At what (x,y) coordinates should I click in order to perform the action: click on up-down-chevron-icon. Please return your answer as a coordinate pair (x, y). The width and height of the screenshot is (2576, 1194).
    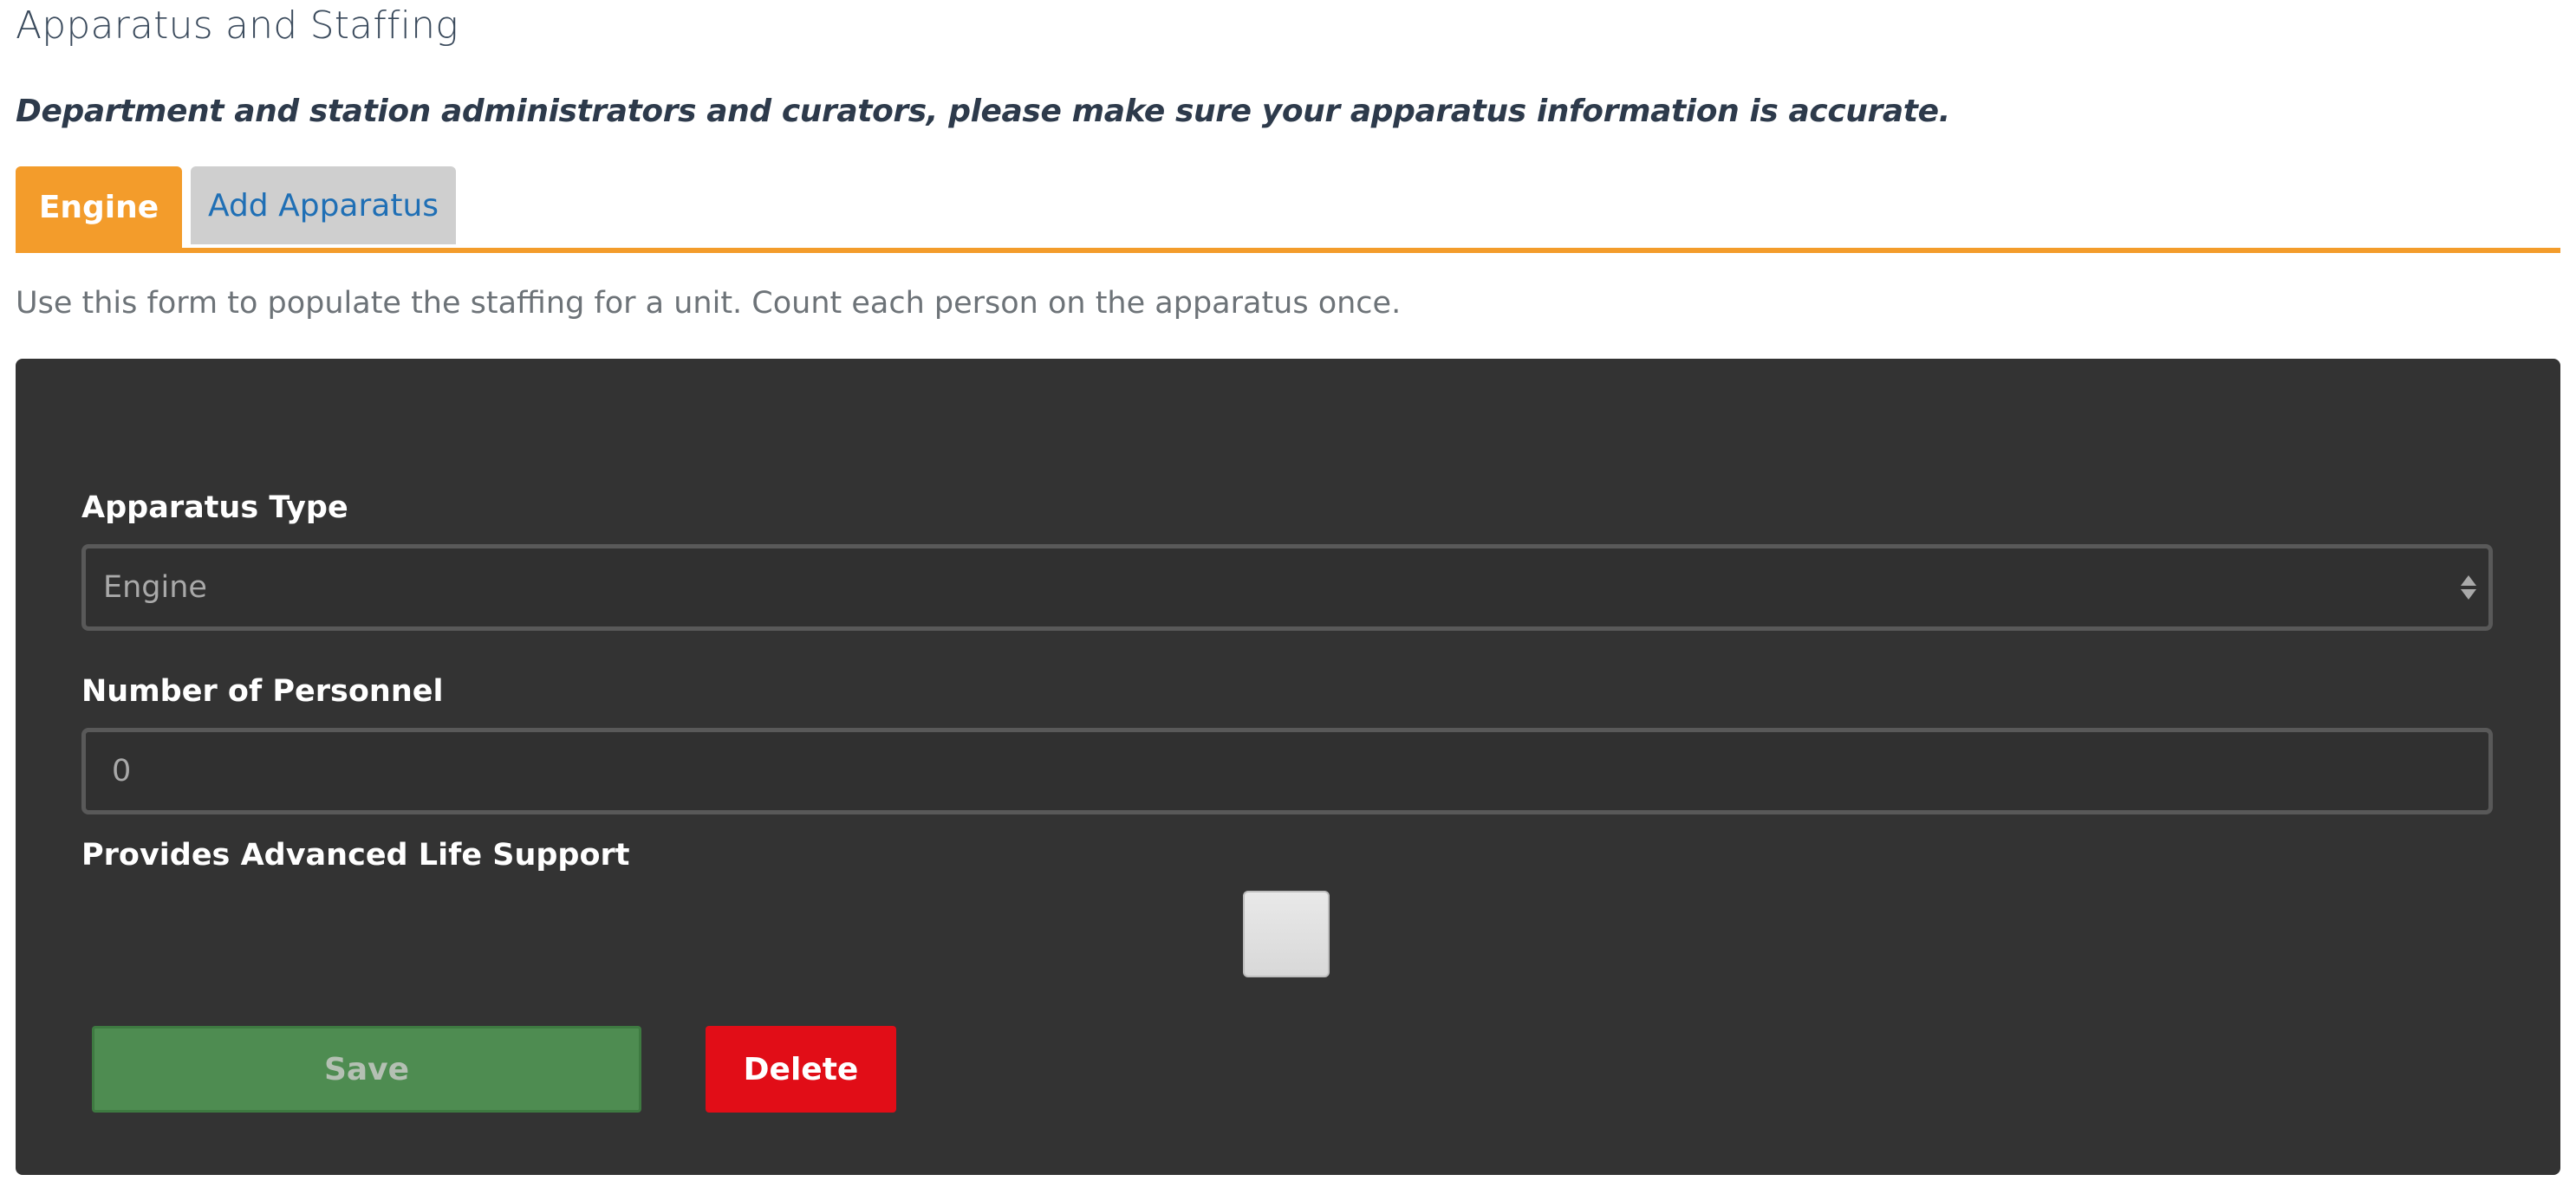
    Looking at the image, I should click on (2468, 587).